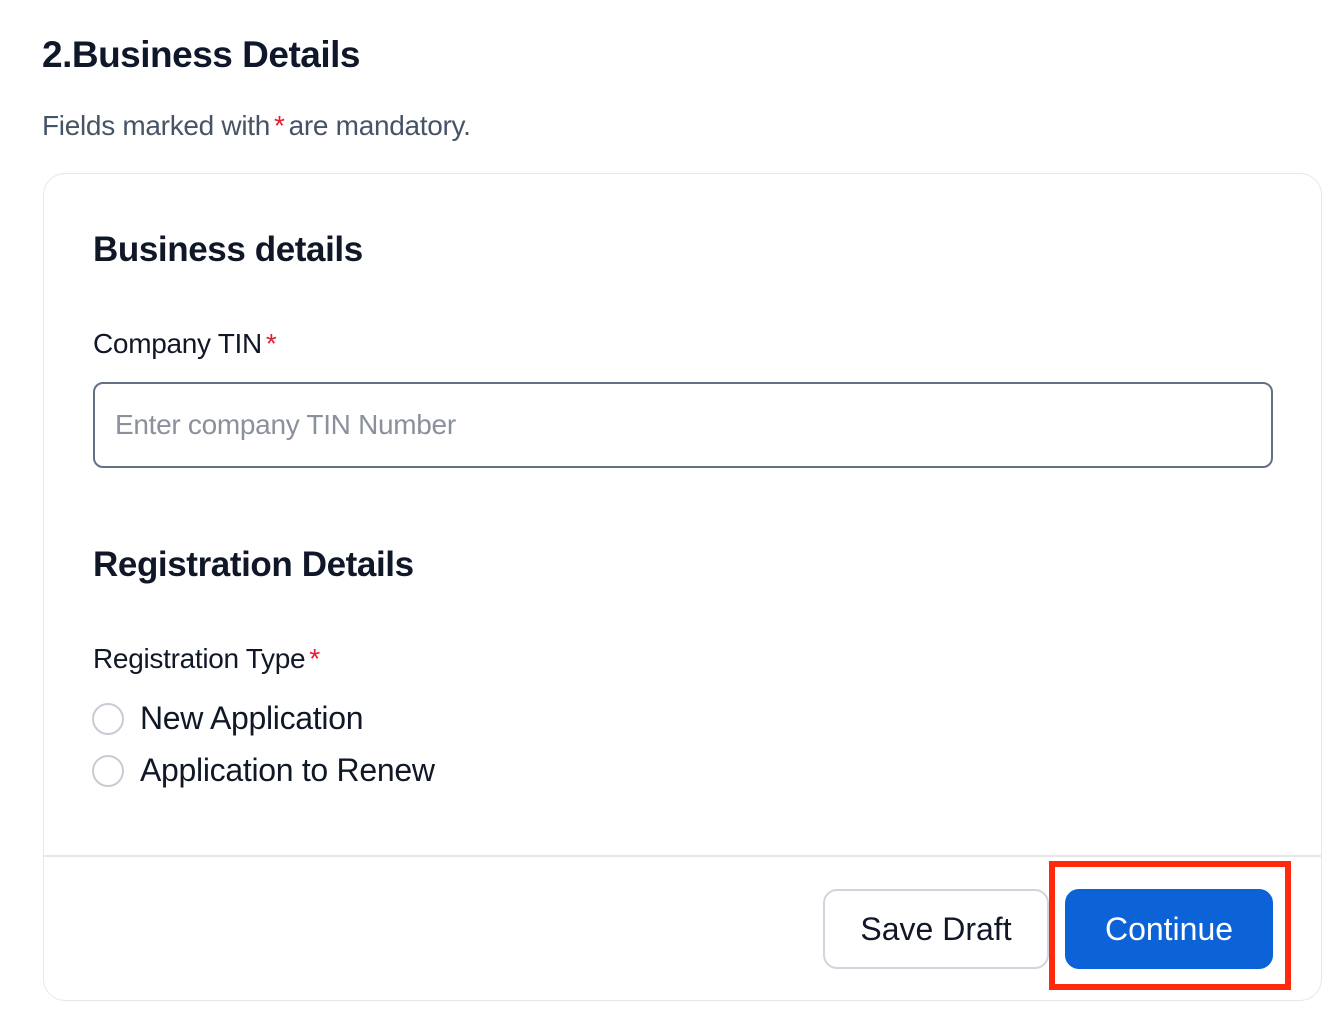  What do you see at coordinates (199, 658) in the screenshot?
I see `registration-type-label-text: Registration Type` at bounding box center [199, 658].